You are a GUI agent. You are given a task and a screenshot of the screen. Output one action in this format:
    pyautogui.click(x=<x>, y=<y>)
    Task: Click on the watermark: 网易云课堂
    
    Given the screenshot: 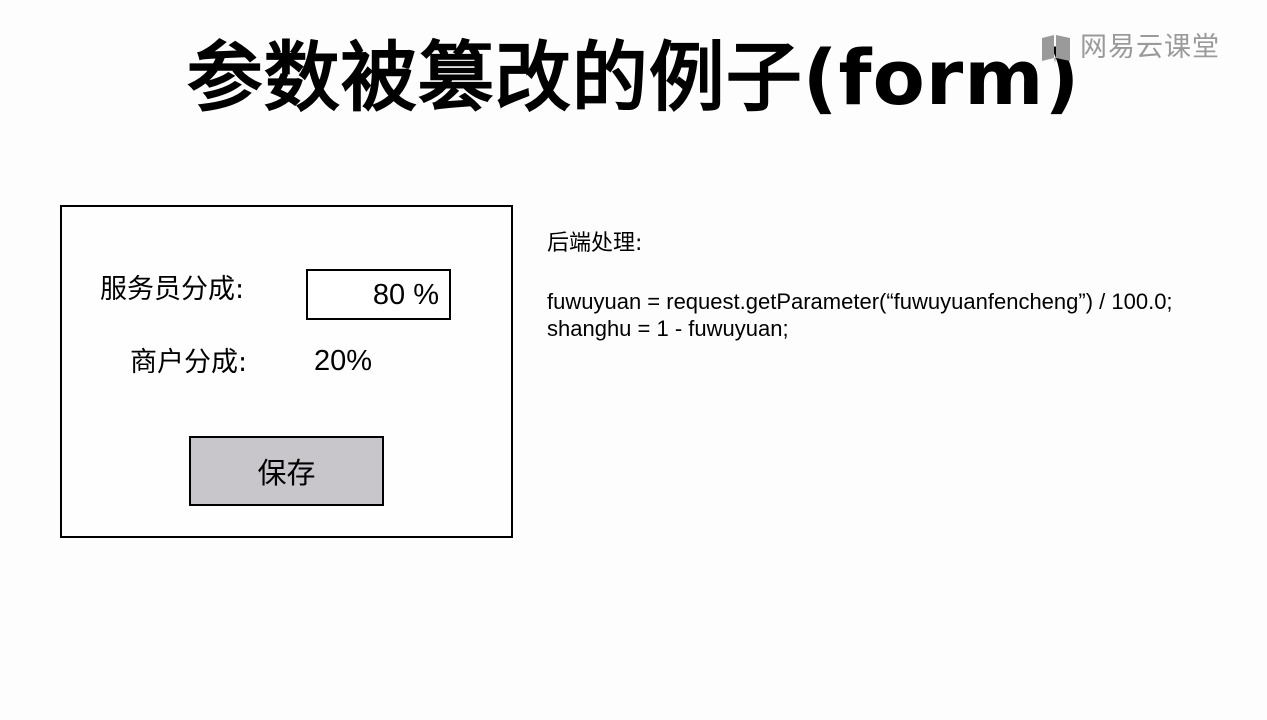 What is the action you would take?
    pyautogui.click(x=1130, y=48)
    